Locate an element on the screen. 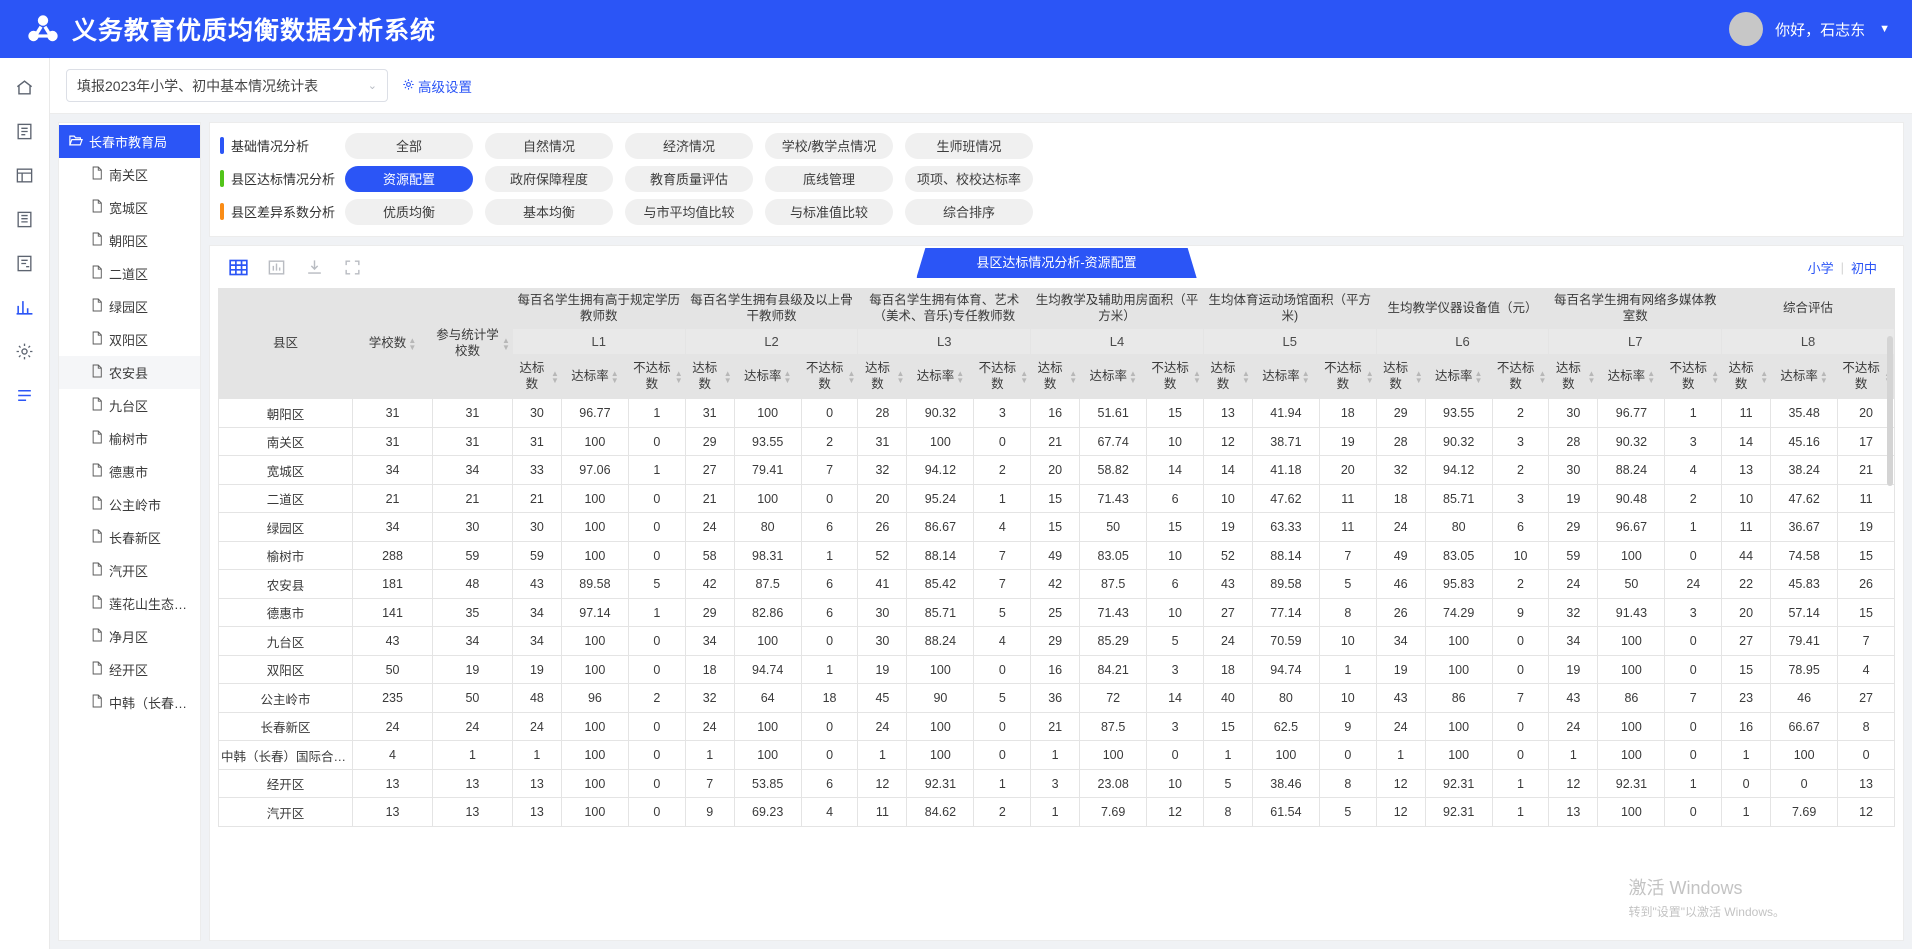 The height and width of the screenshot is (949, 1912). category-chip: 资源配置 is located at coordinates (409, 178).